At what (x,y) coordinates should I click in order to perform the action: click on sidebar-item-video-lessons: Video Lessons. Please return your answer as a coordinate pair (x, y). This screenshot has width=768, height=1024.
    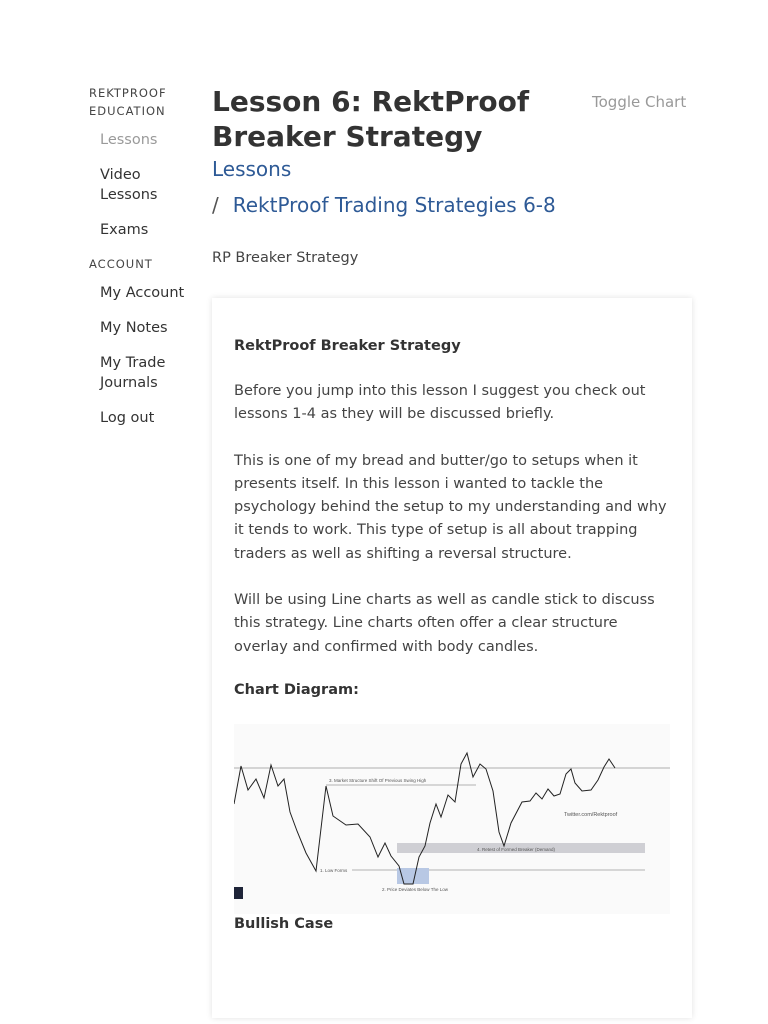
    Looking at the image, I should click on (144, 185).